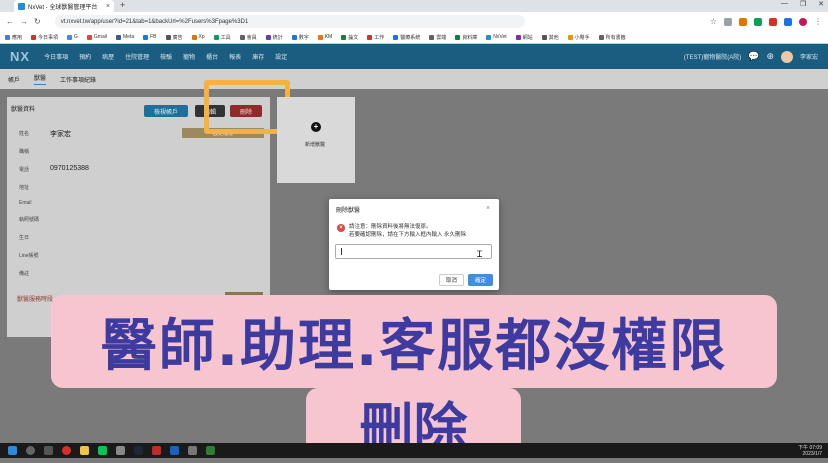  Describe the element at coordinates (84, 450) in the screenshot. I see `file-explorer-icon` at that location.